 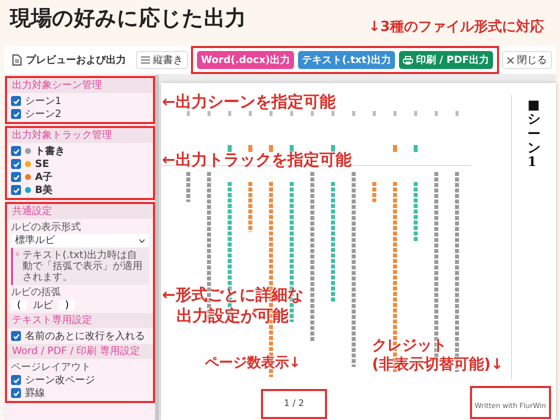 I want to click on document-icon, so click(x=17, y=60).